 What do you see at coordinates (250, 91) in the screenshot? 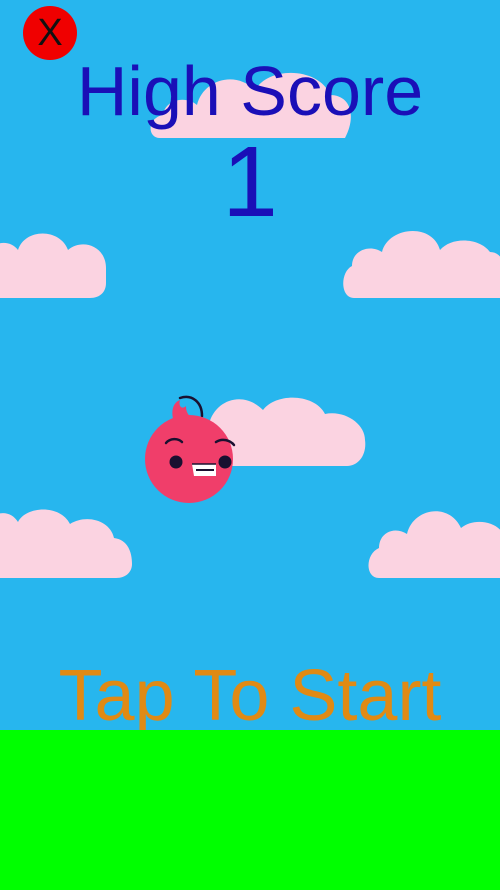
I see `high-score-label: High Score` at bounding box center [250, 91].